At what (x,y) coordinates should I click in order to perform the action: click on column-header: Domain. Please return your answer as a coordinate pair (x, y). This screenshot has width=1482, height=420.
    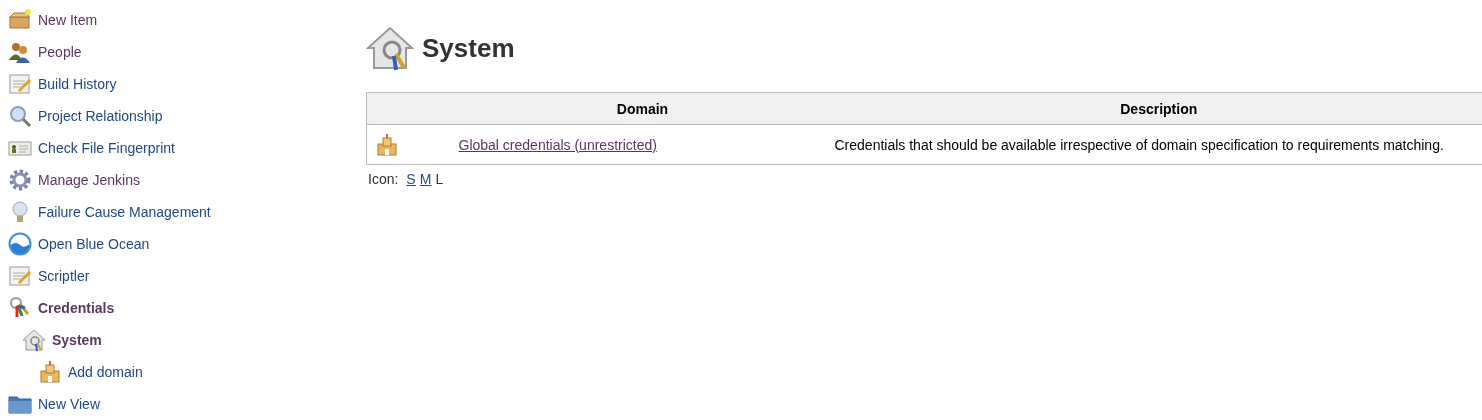
    Looking at the image, I should click on (642, 108).